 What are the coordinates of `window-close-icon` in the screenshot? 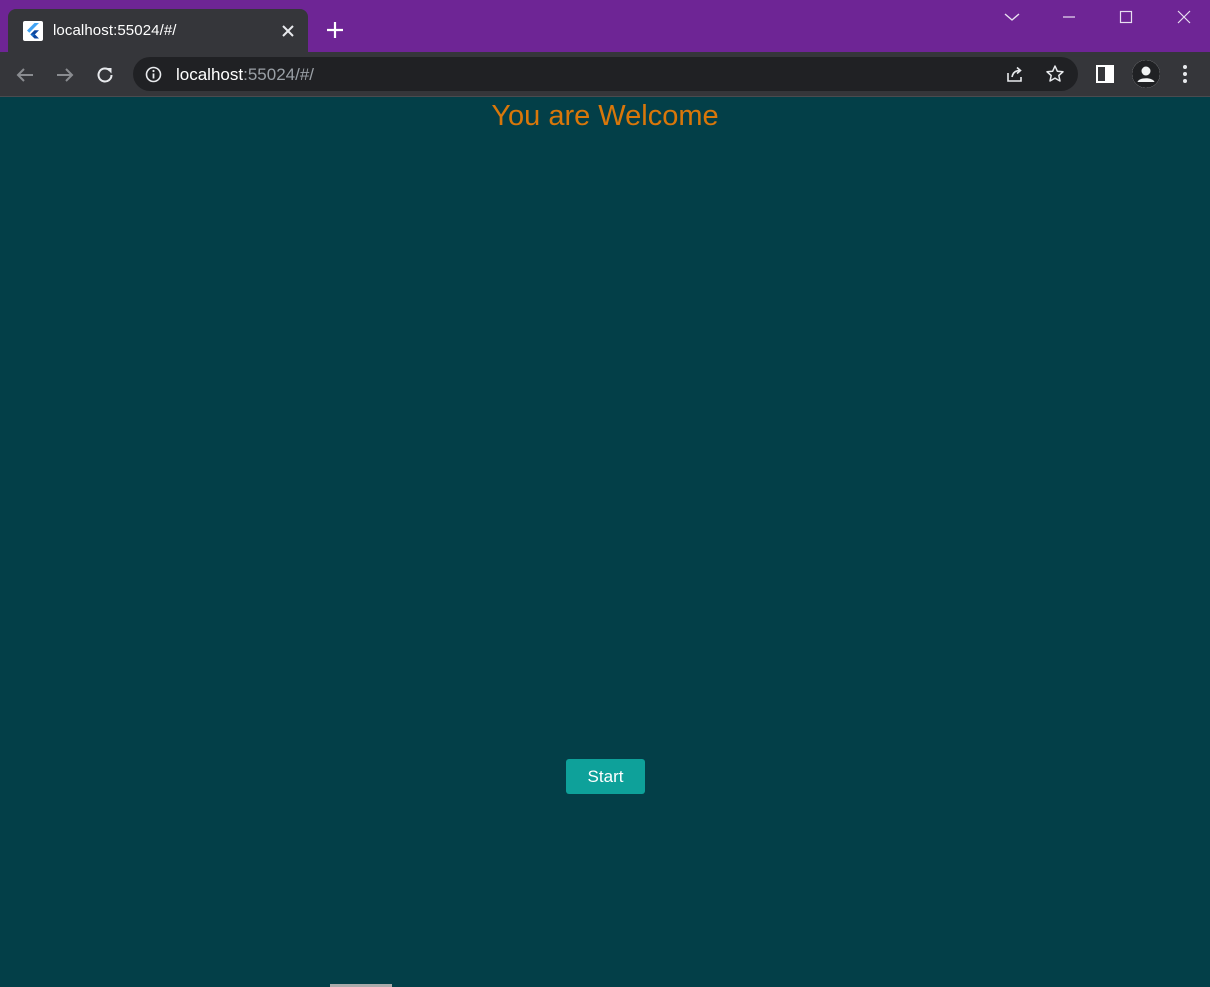 It's located at (1184, 17).